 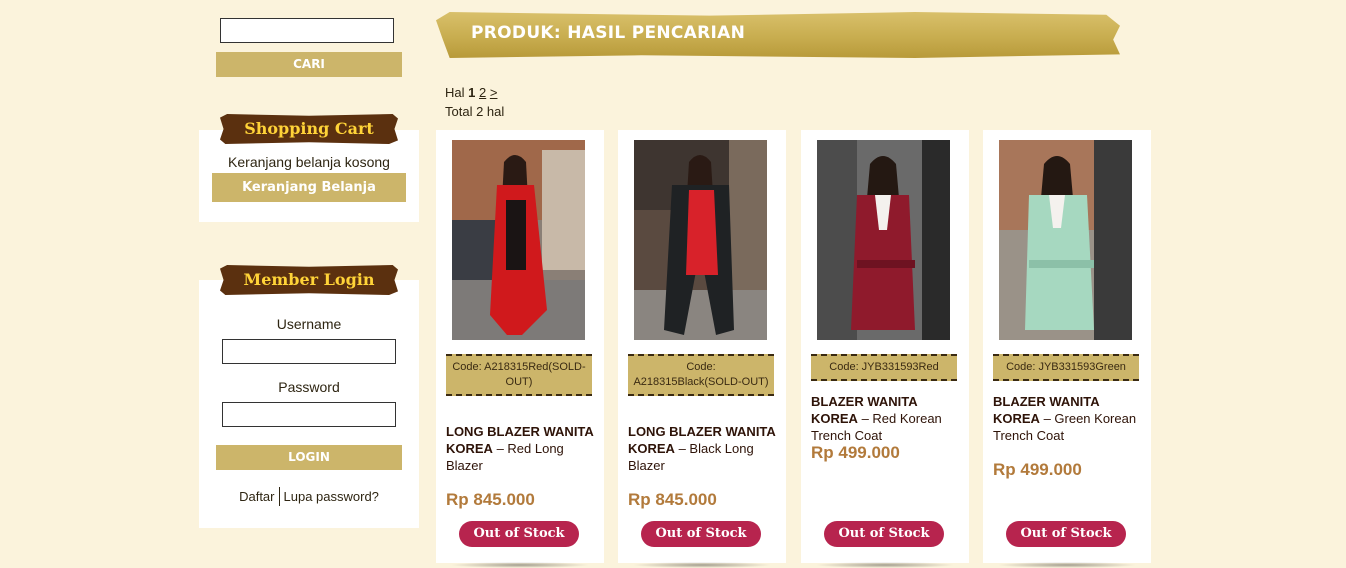 What do you see at coordinates (475, 111) in the screenshot?
I see `pager-total: Total 2 hal` at bounding box center [475, 111].